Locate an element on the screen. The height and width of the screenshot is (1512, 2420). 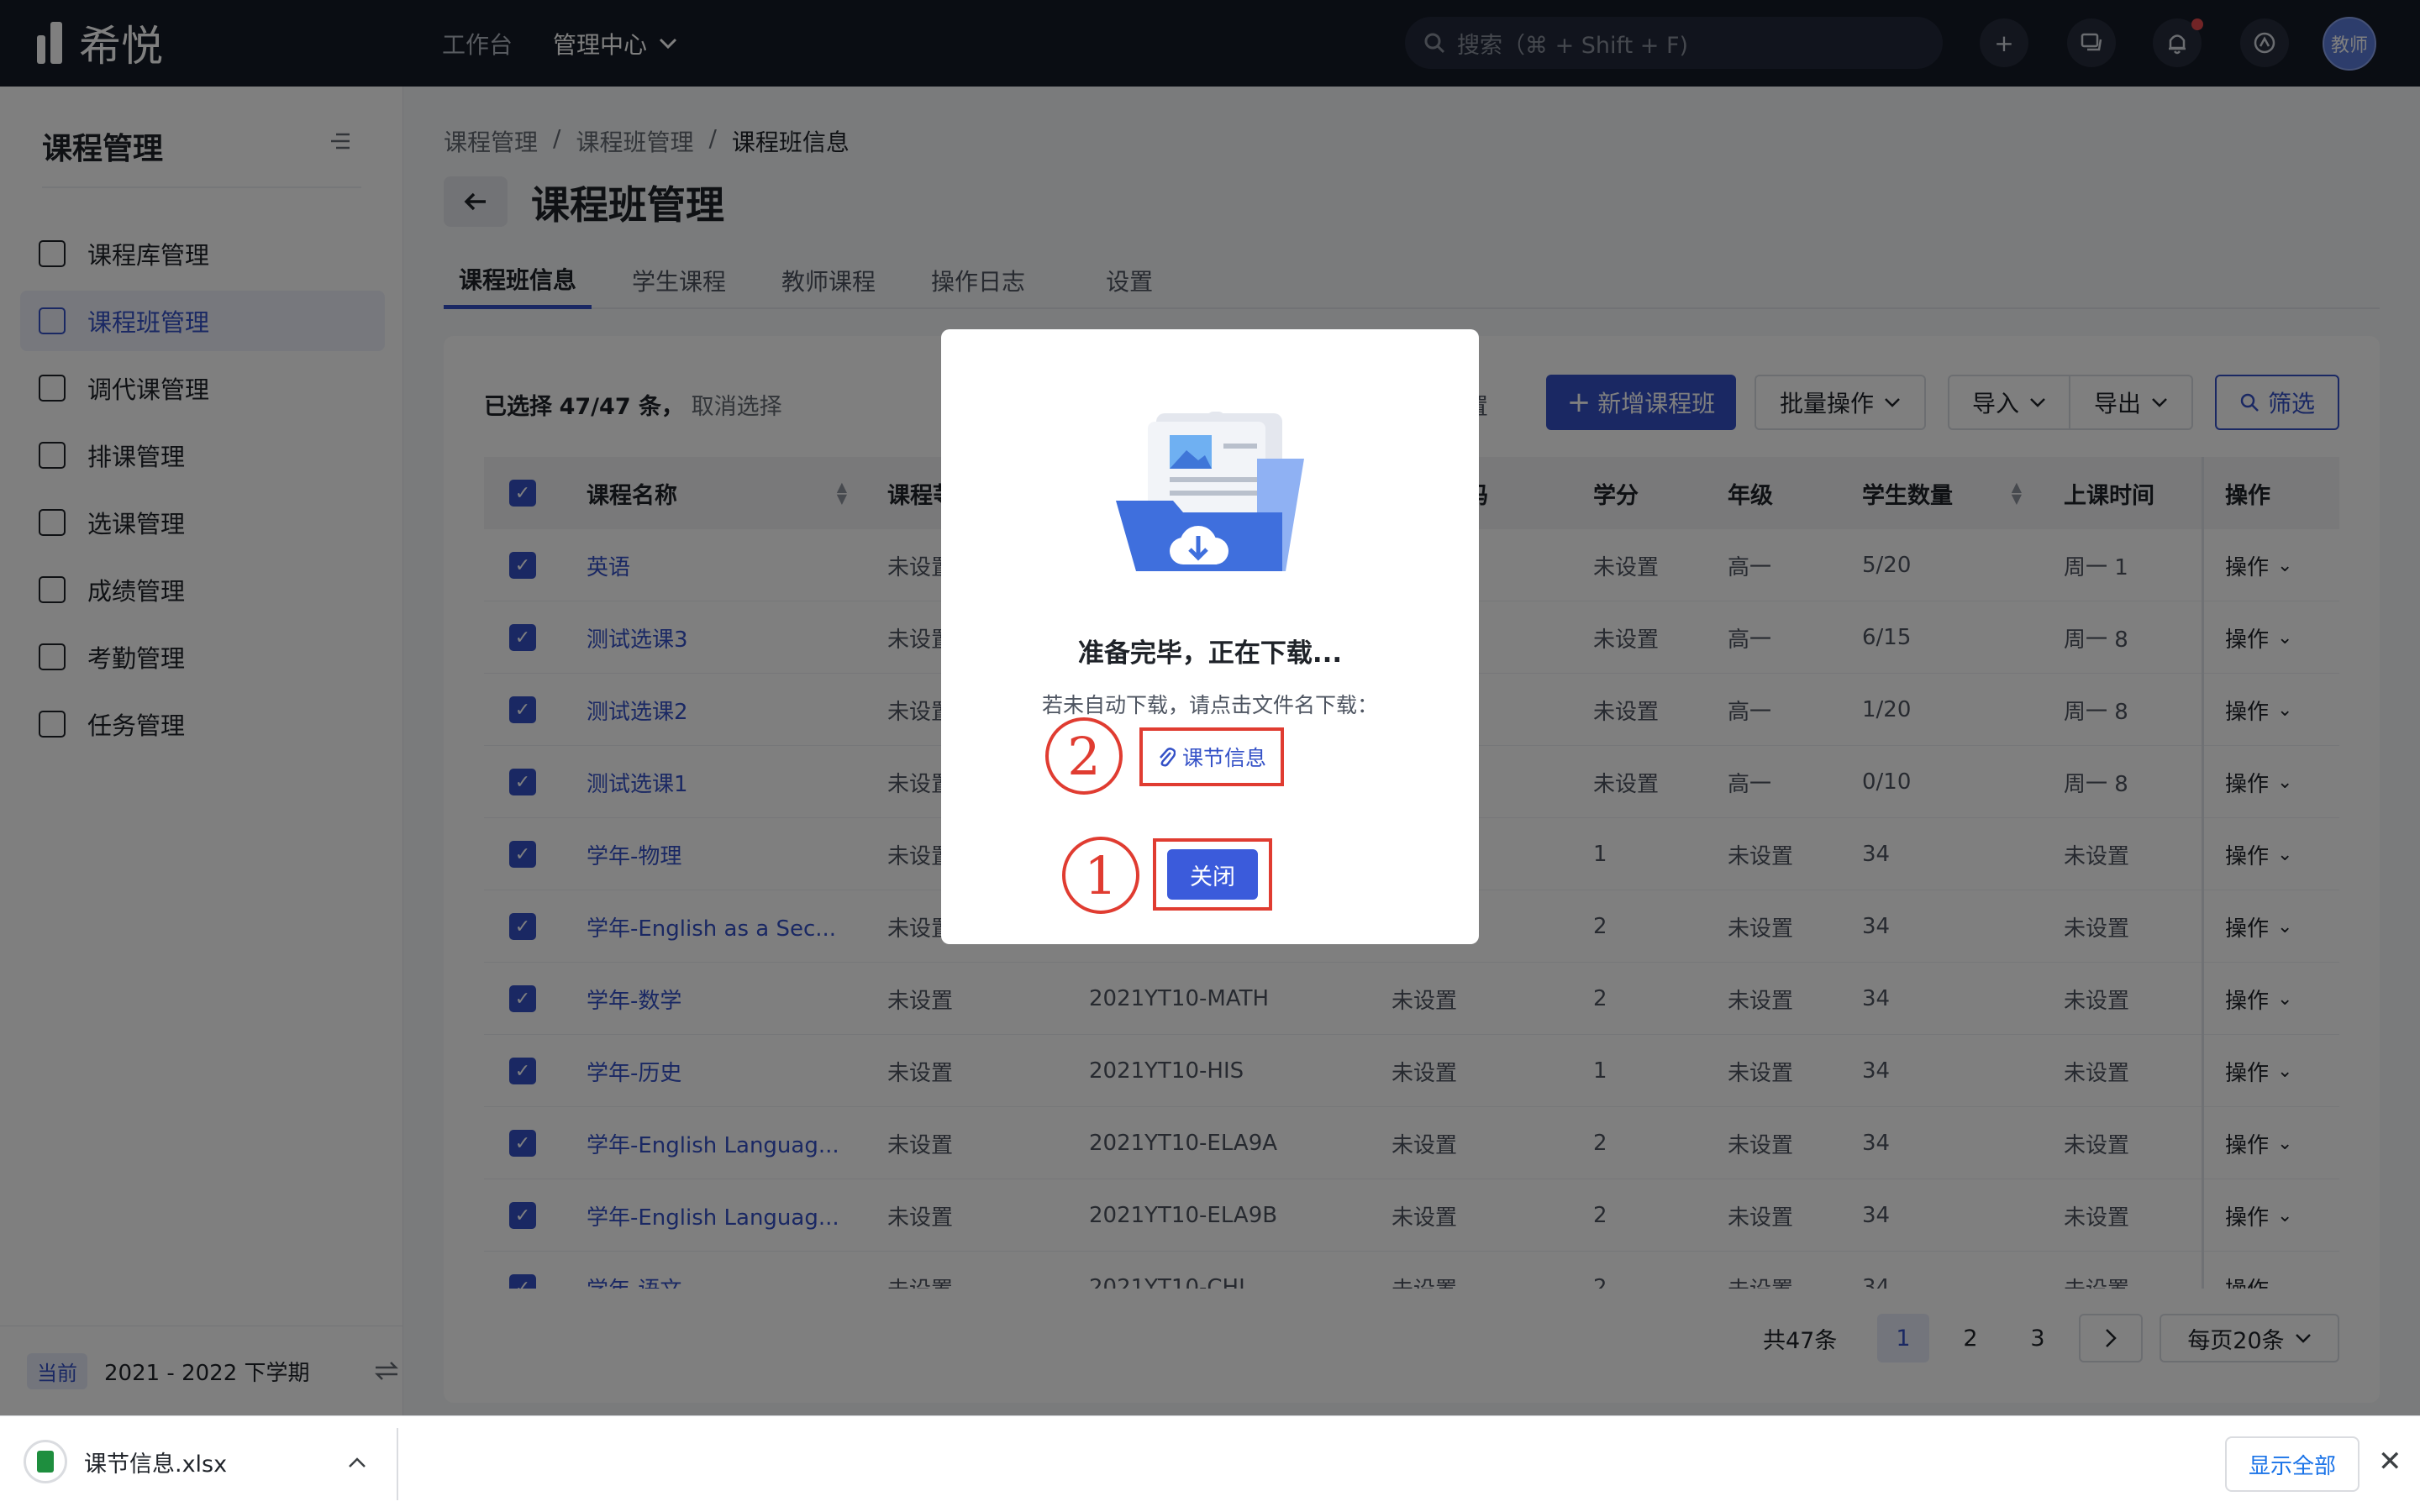
download-filename: 课节信息.xlsx is located at coordinates (156, 1464).